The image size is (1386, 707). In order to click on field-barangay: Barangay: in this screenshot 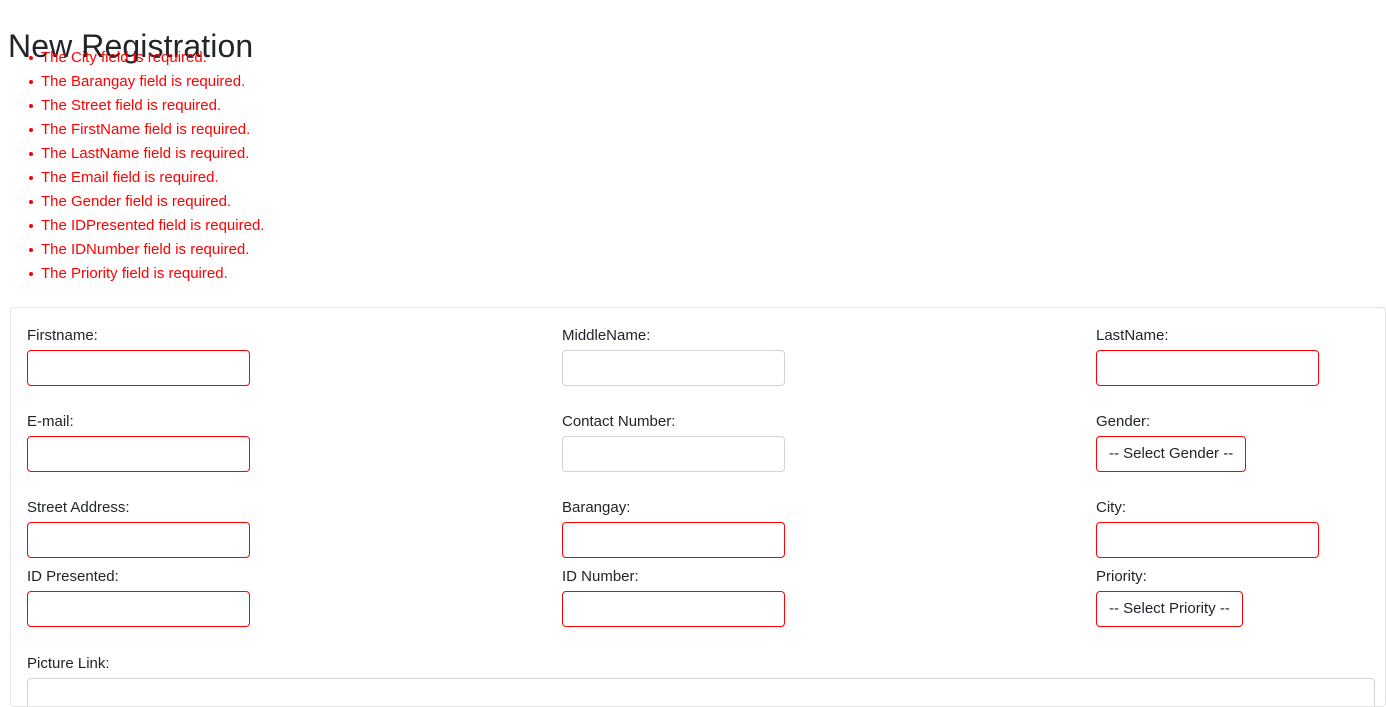, I will do `click(673, 528)`.